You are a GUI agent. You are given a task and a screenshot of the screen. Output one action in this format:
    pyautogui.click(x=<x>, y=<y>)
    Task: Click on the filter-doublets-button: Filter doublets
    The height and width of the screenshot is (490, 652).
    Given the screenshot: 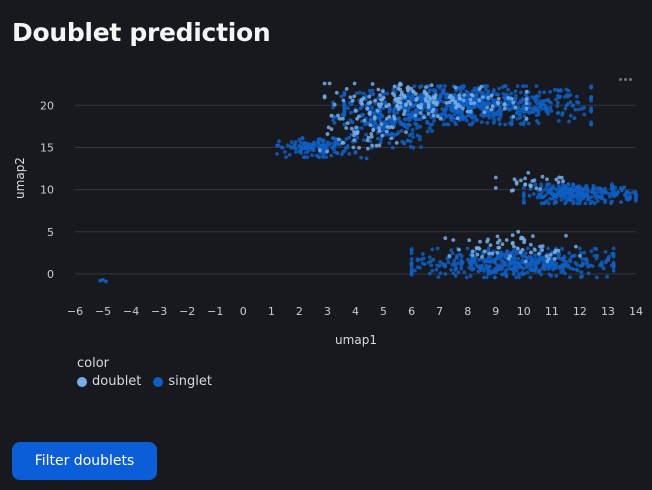 What is the action you would take?
    pyautogui.click(x=84, y=461)
    